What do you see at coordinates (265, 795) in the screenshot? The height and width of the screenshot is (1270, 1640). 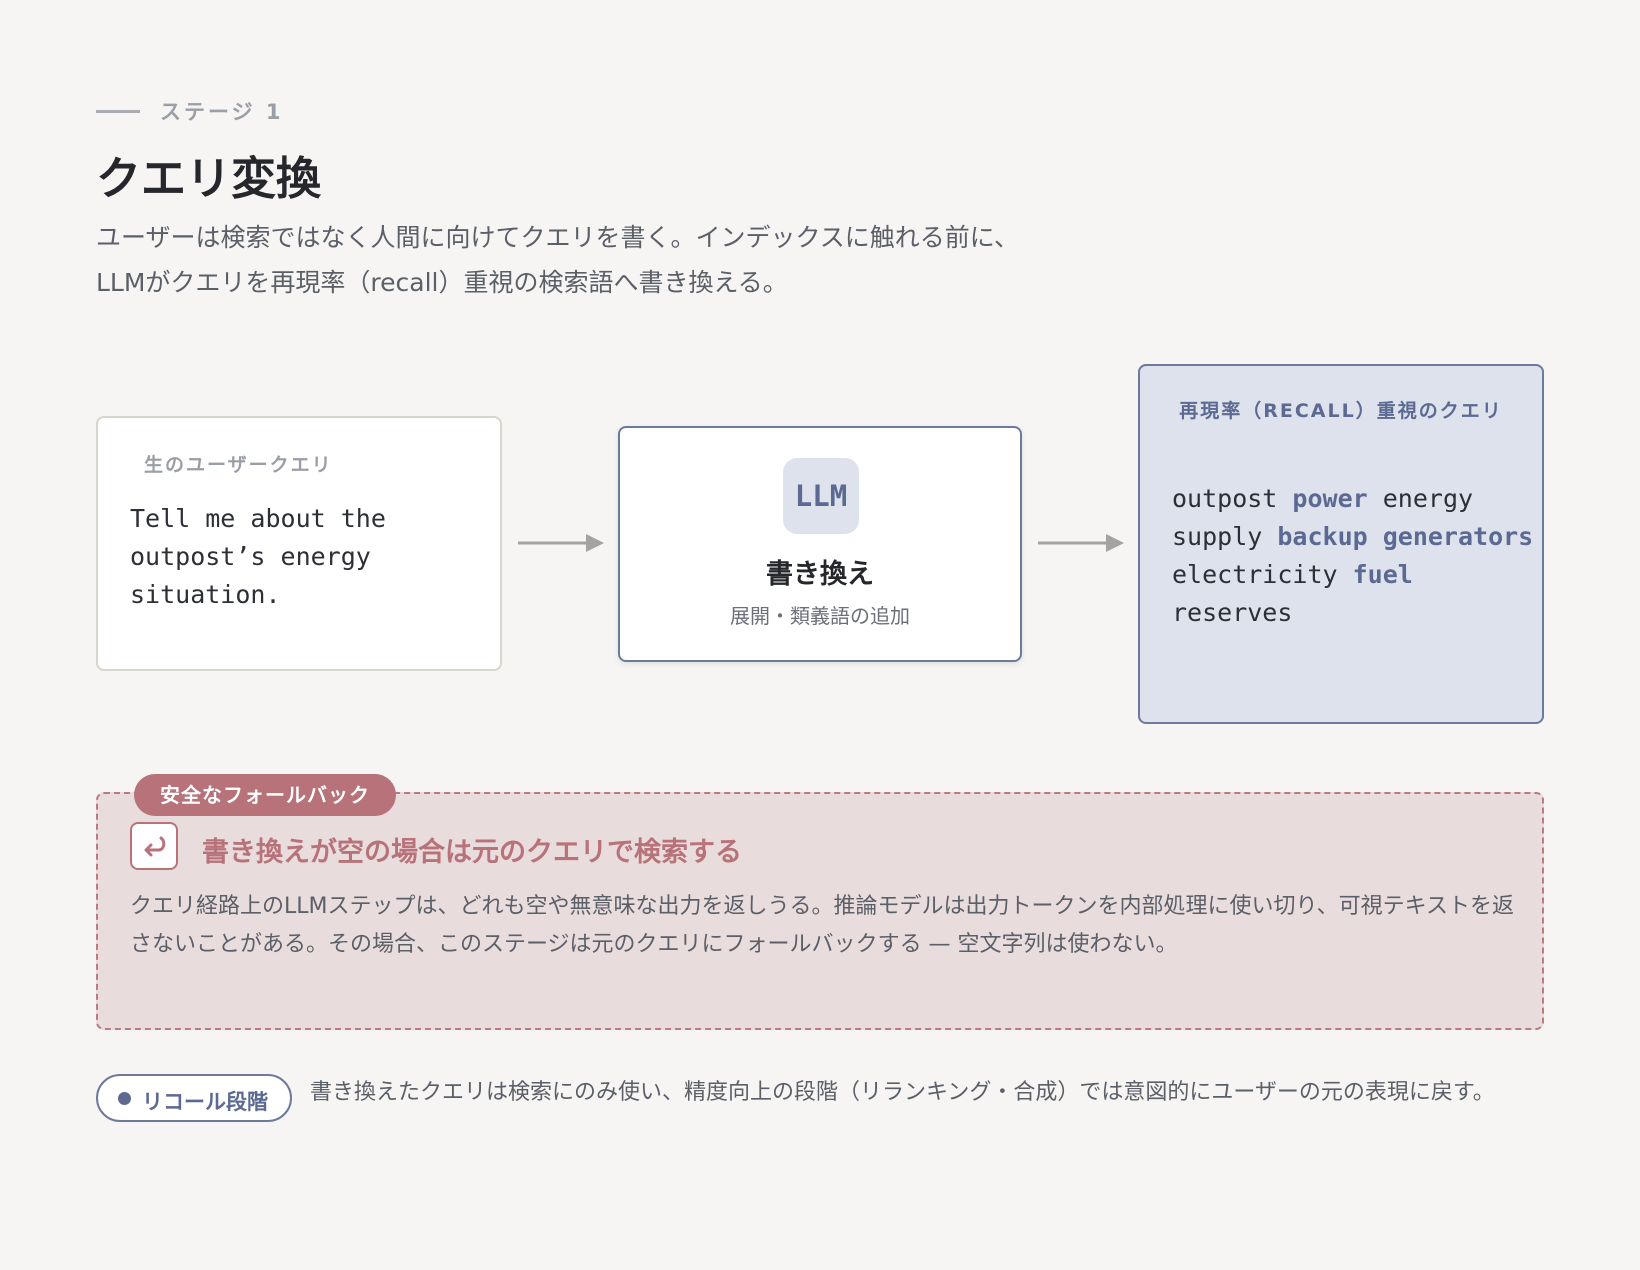 I see `fallback-tag: 安全なフォールバック` at bounding box center [265, 795].